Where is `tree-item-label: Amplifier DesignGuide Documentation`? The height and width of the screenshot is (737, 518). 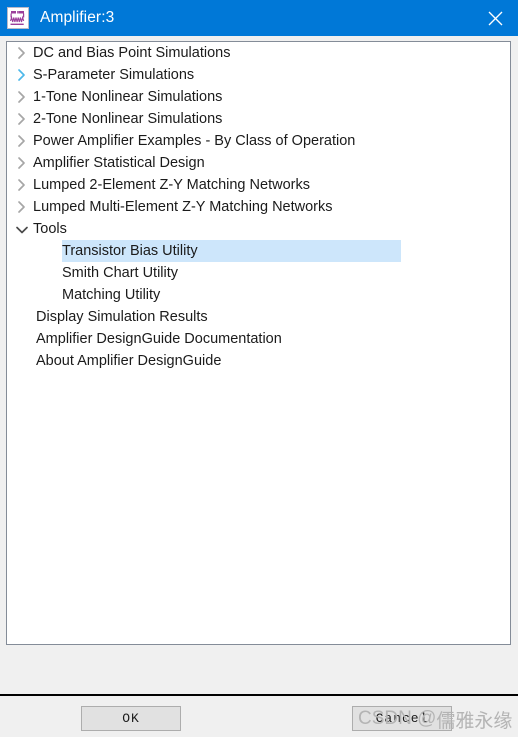
tree-item-label: Amplifier DesignGuide Documentation is located at coordinates (159, 339).